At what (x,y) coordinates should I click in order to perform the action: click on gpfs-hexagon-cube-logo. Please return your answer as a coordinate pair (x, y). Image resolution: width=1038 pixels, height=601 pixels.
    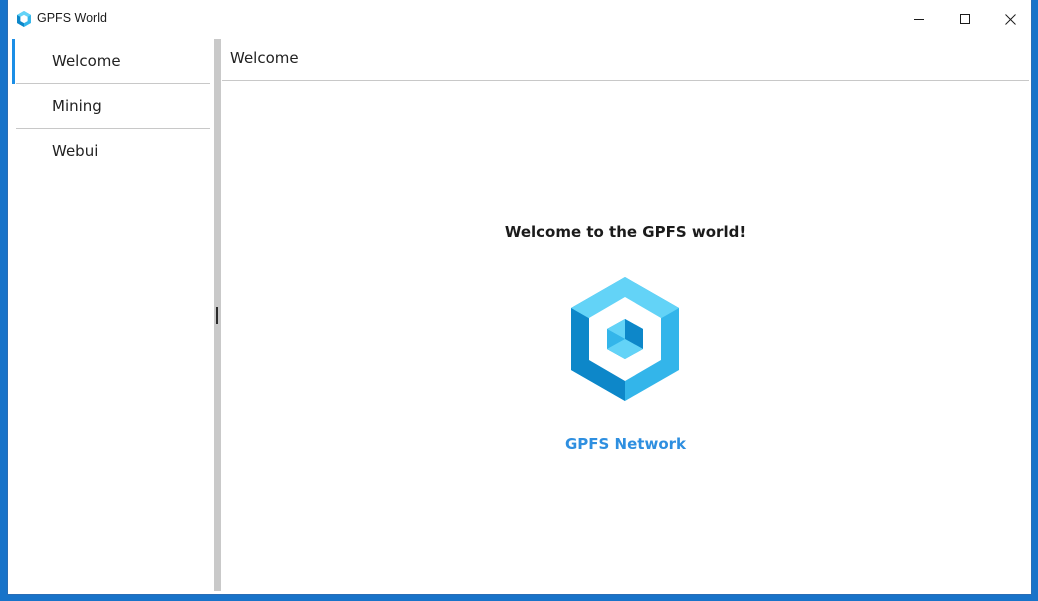
    Looking at the image, I should click on (625, 339).